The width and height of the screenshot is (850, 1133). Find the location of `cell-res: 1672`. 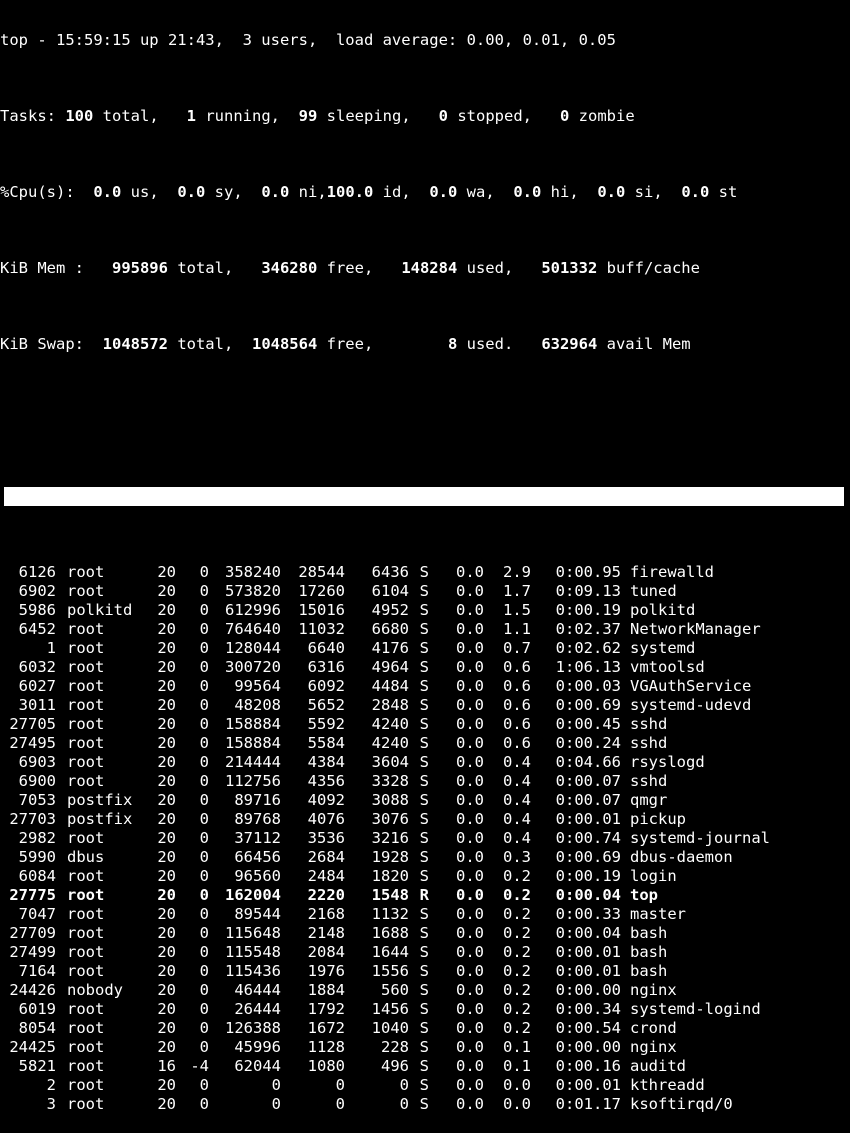

cell-res: 1672 is located at coordinates (326, 1028).